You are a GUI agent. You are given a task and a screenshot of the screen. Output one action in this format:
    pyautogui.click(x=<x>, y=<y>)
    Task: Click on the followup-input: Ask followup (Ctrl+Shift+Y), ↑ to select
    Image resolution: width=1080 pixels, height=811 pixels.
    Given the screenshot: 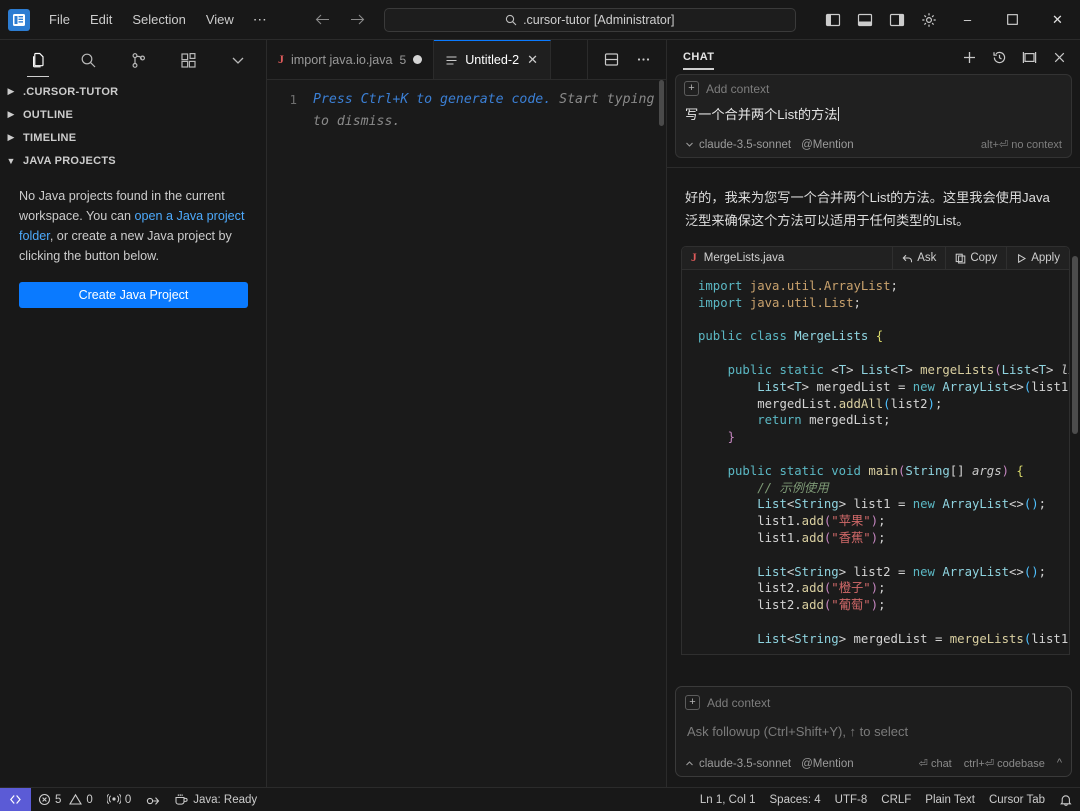 What is the action you would take?
    pyautogui.click(x=873, y=736)
    